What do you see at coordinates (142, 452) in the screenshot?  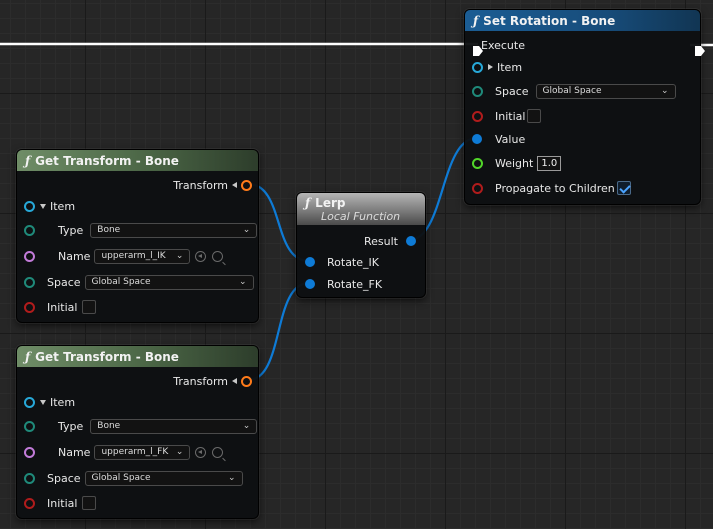 I see `name-dropdown: upperarm_l_FK ⌄` at bounding box center [142, 452].